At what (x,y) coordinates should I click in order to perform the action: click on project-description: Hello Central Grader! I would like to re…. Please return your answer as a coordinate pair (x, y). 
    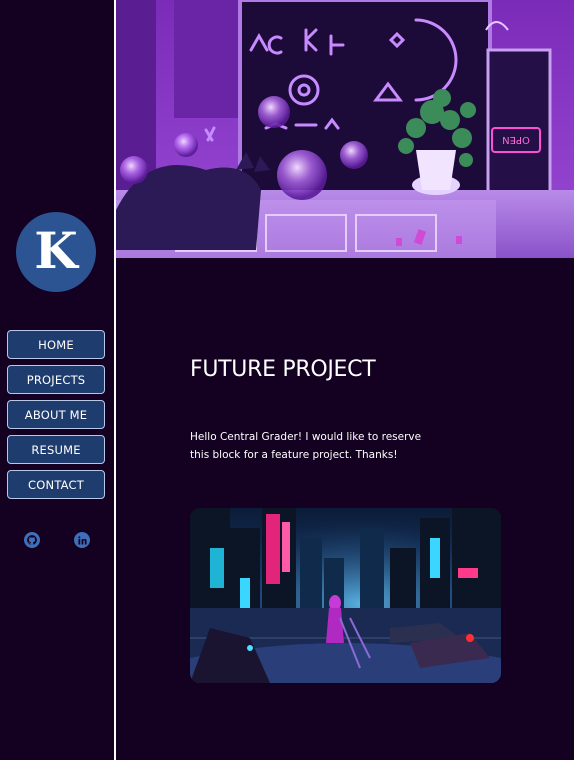
    Looking at the image, I should click on (306, 446).